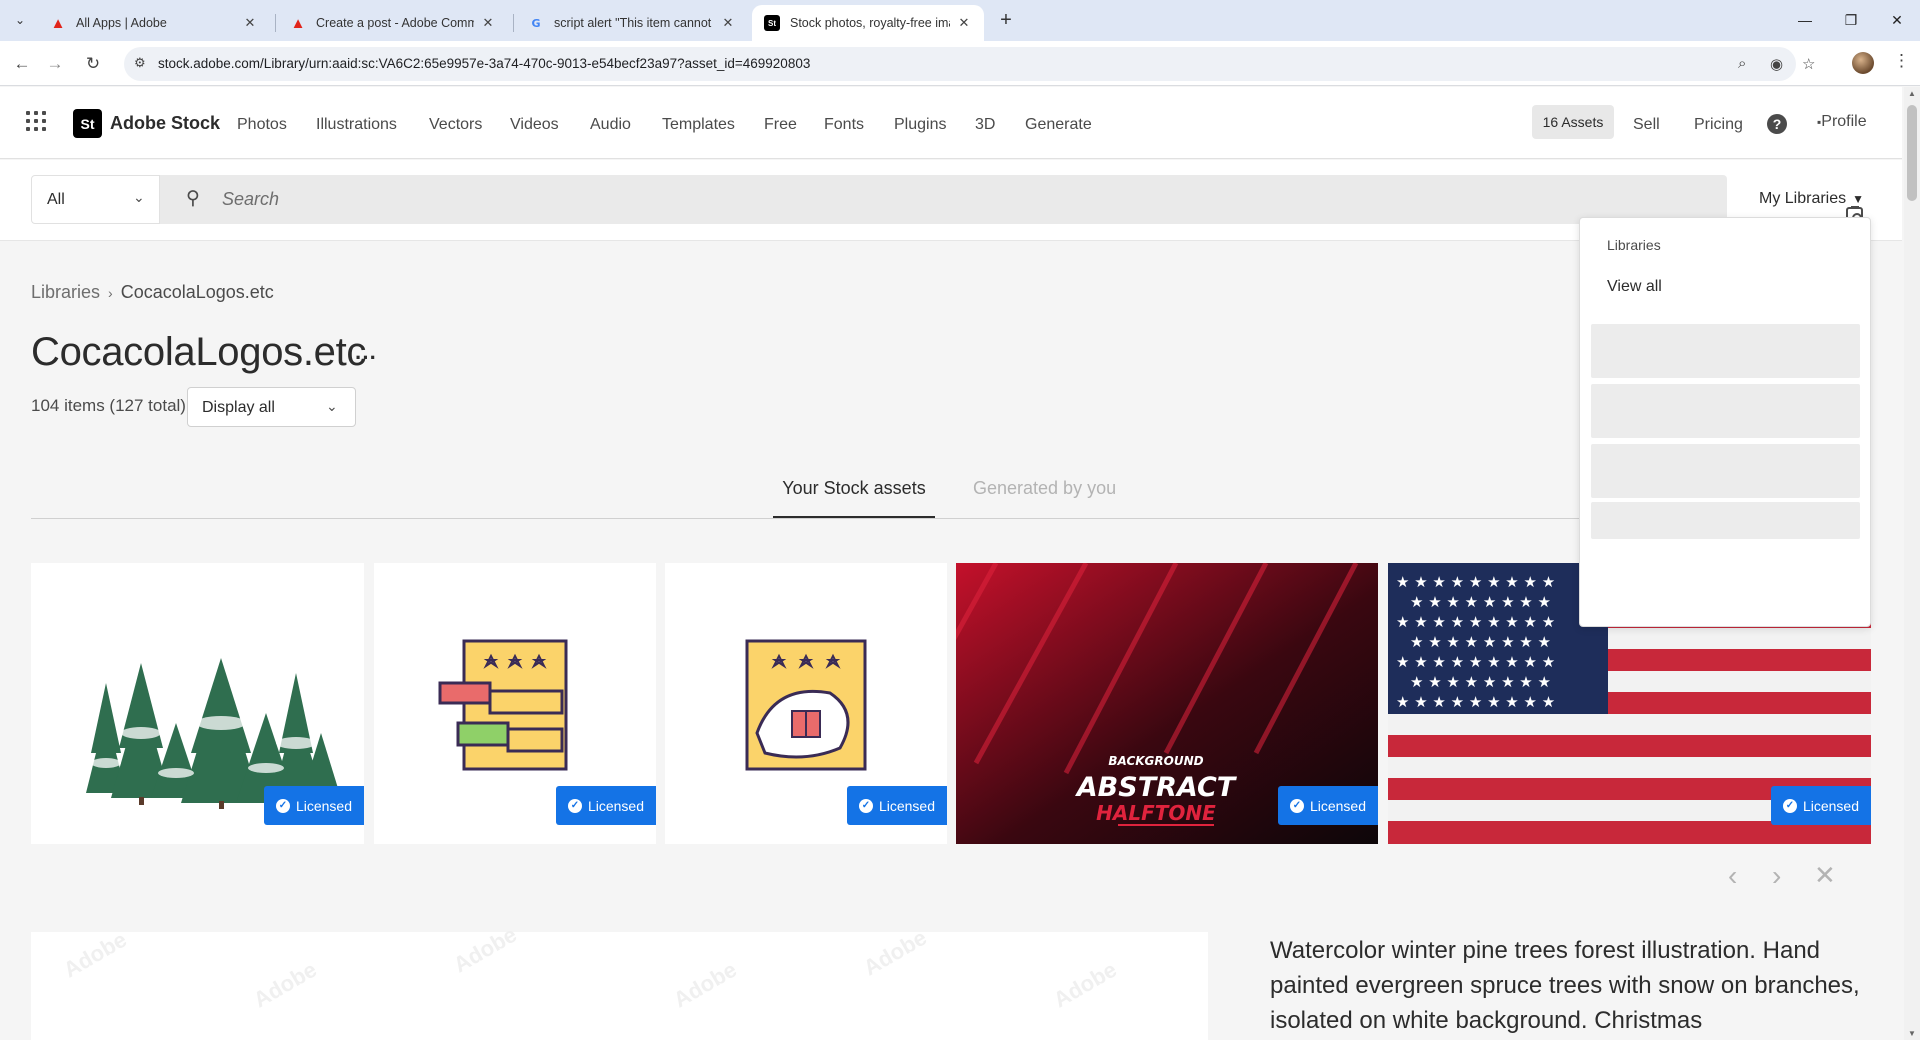 This screenshot has width=1920, height=1040. Describe the element at coordinates (238, 407) in the screenshot. I see `display-filter-value: Display all` at that location.